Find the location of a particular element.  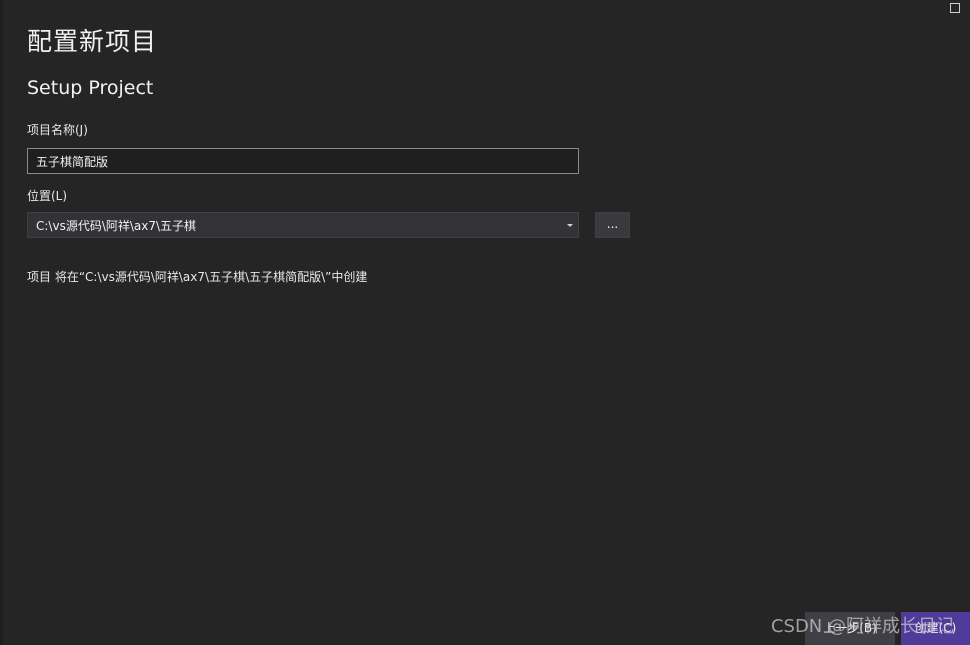

chevron-down-icon is located at coordinates (570, 225).